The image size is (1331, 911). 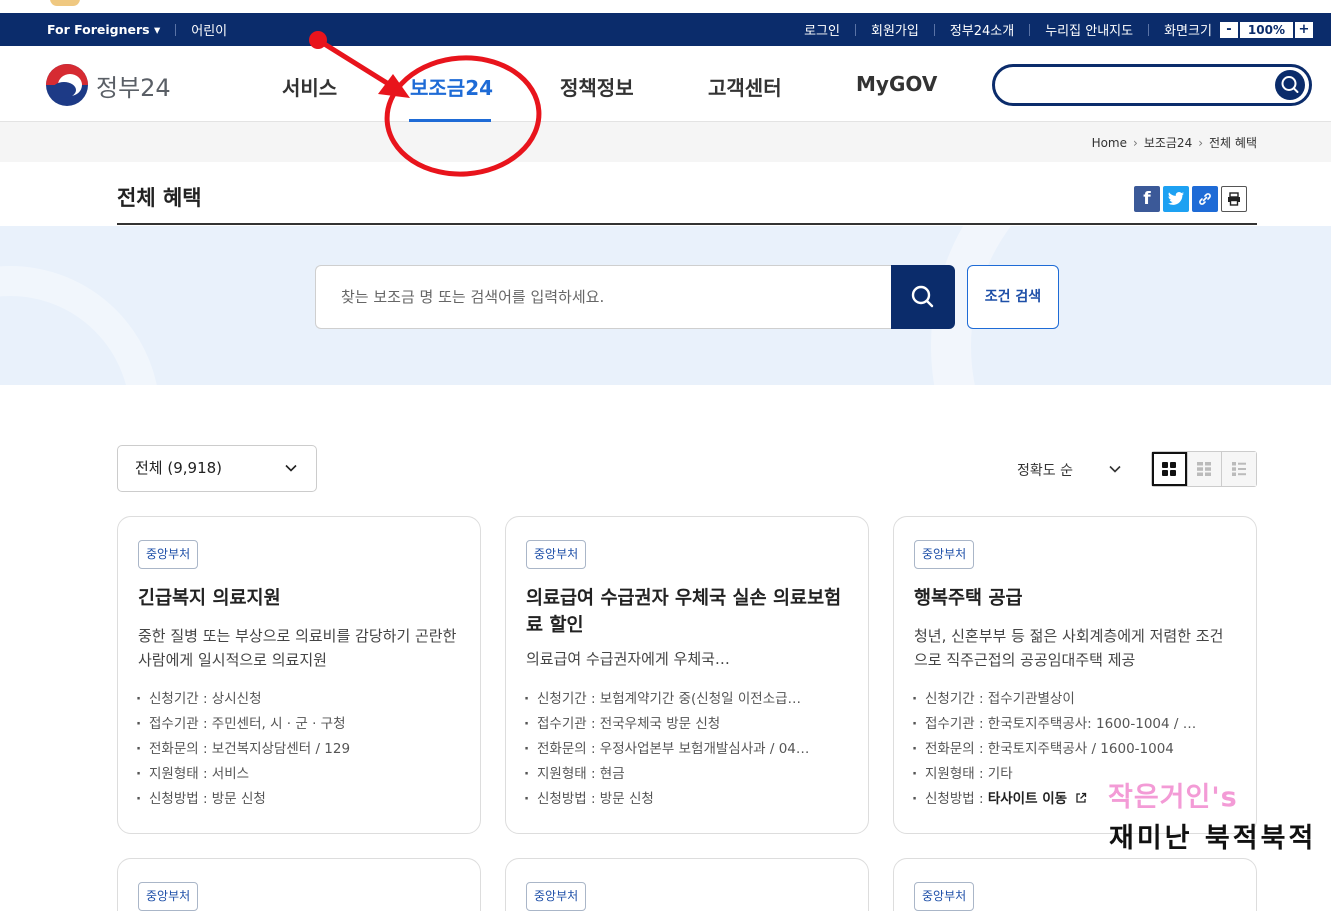 What do you see at coordinates (301, 724) in the screenshot?
I see `detail-agency: 접수기관 : 주민센터, 시 · 군 · 구청` at bounding box center [301, 724].